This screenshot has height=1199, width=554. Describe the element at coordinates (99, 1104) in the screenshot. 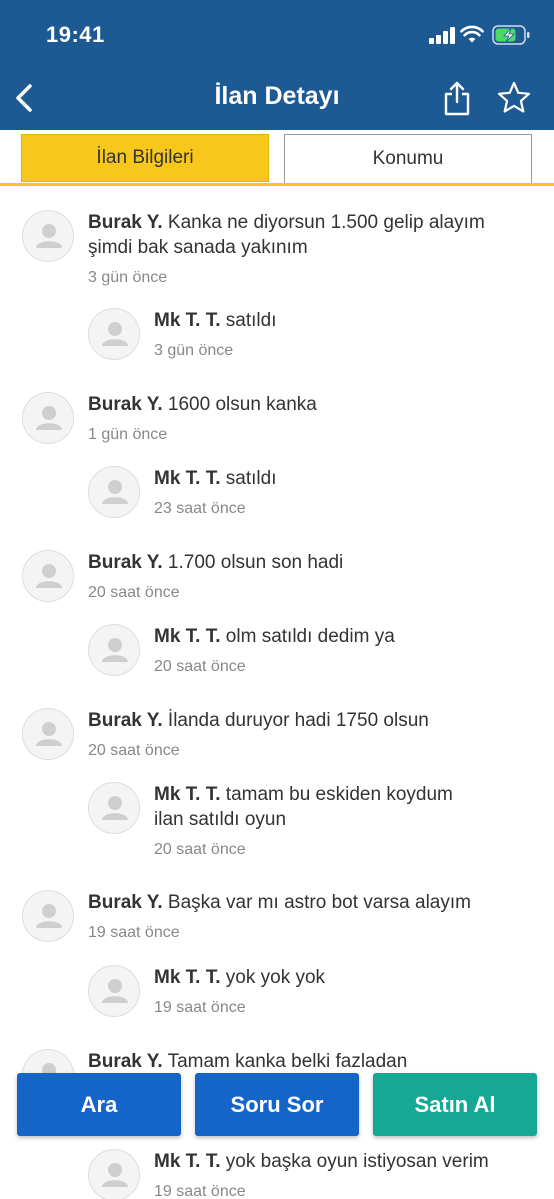

I see `call-button: Ara` at that location.